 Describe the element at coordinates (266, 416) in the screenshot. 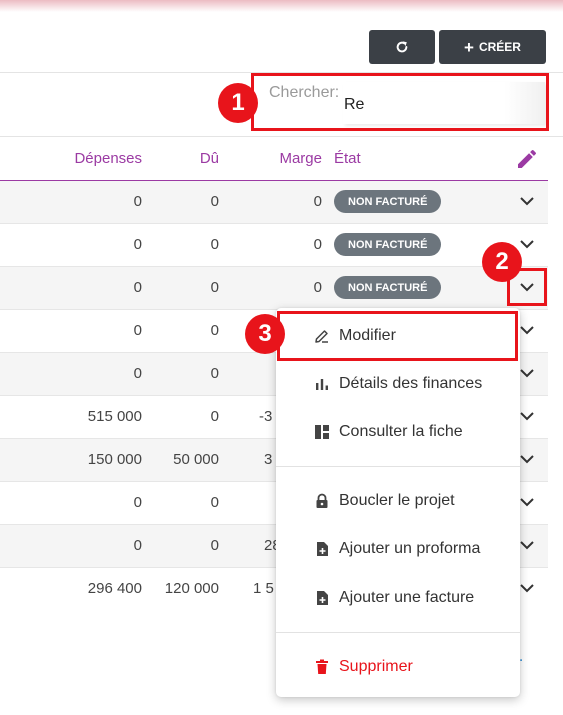

I see `cell-marge: -3` at that location.